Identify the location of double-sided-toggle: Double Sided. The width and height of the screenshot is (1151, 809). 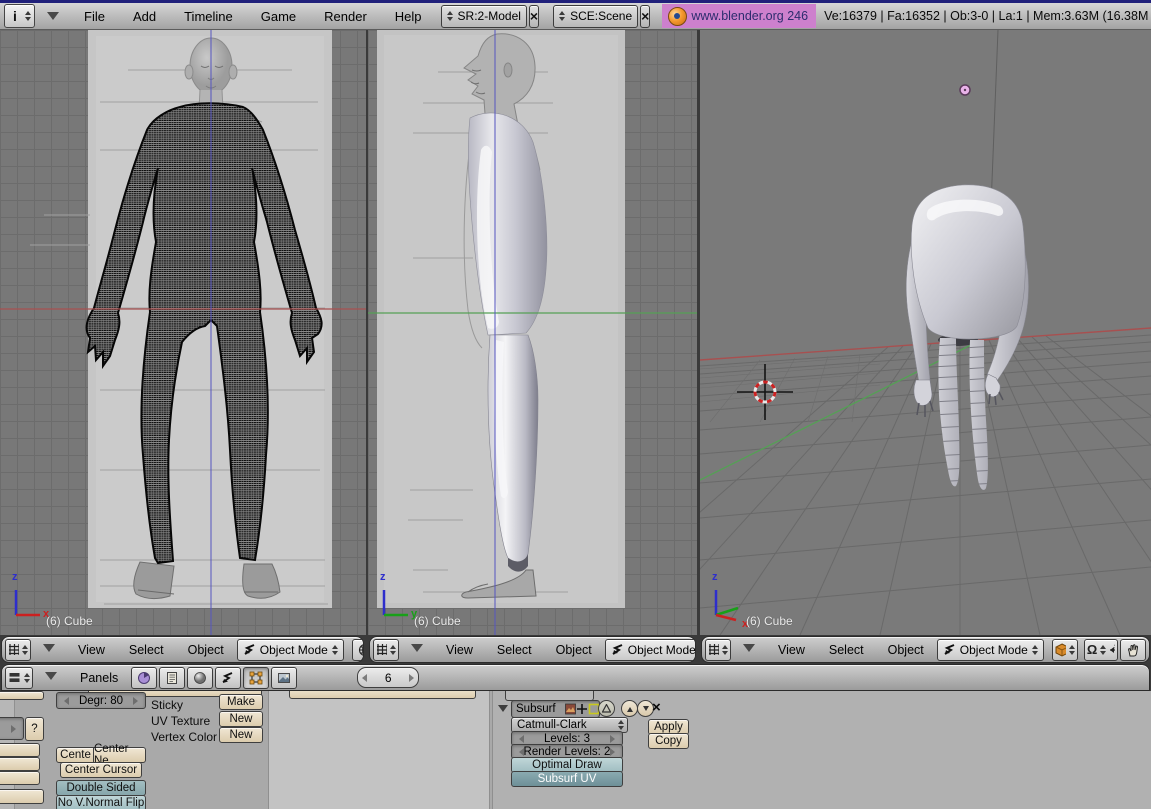
(101, 788).